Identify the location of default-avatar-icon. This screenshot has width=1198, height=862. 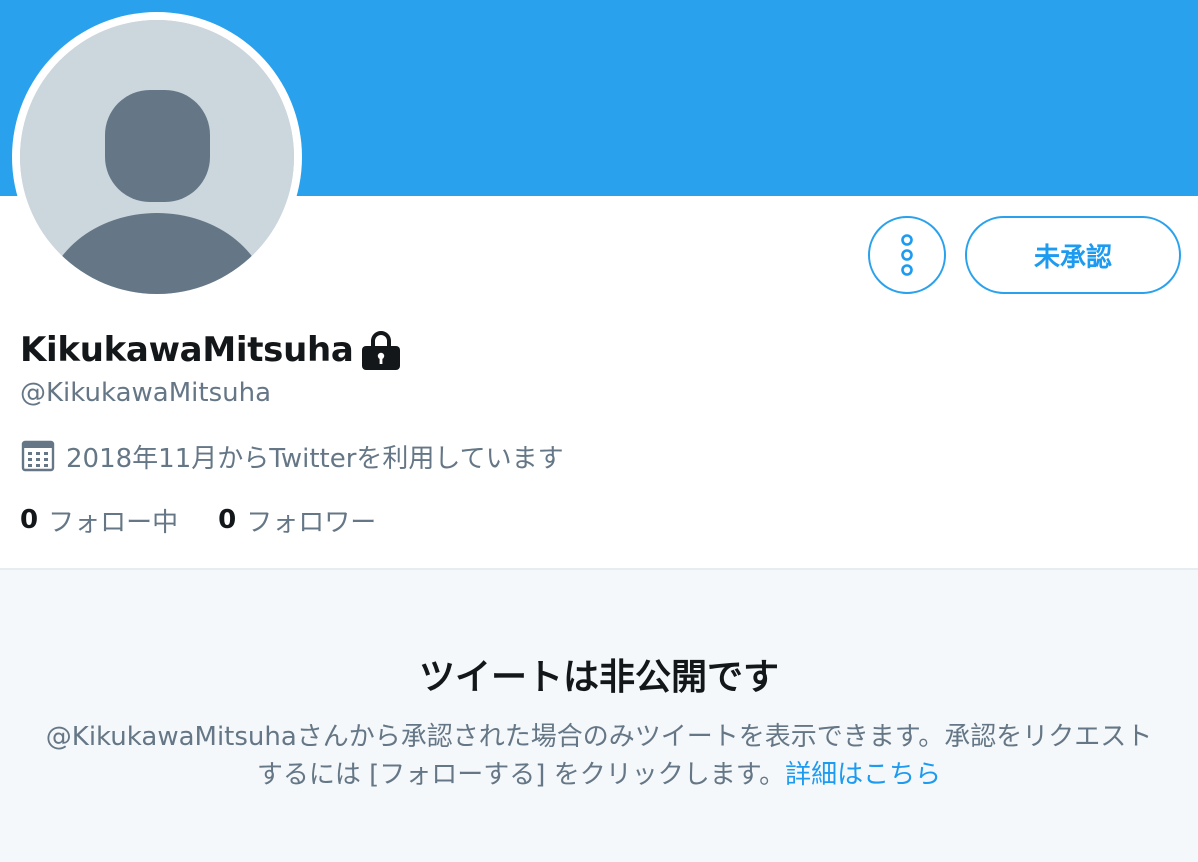
(157, 157).